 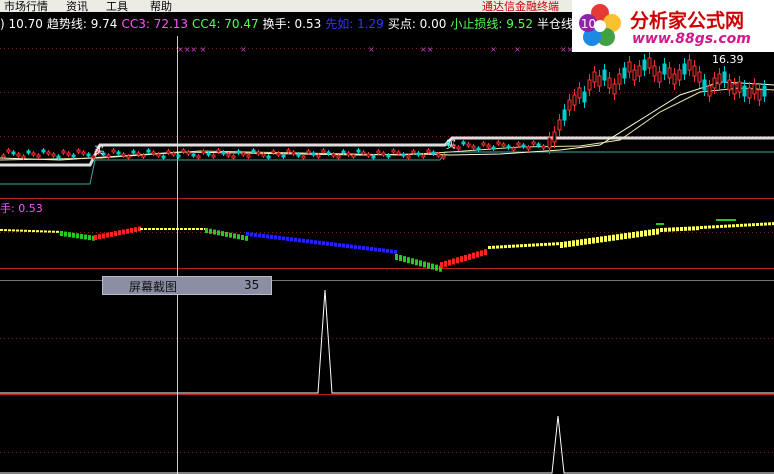 I want to click on menu-tools: 工具, so click(x=117, y=6).